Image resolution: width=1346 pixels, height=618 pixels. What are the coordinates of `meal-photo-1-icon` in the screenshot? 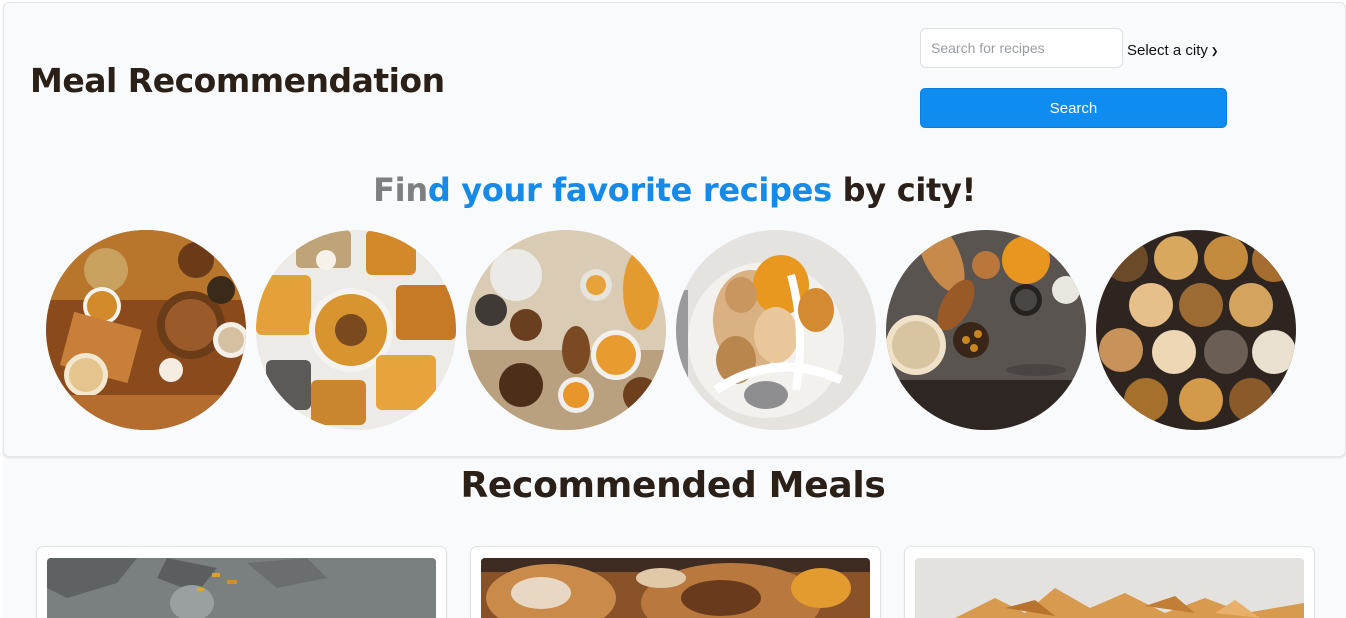 It's located at (241, 588).